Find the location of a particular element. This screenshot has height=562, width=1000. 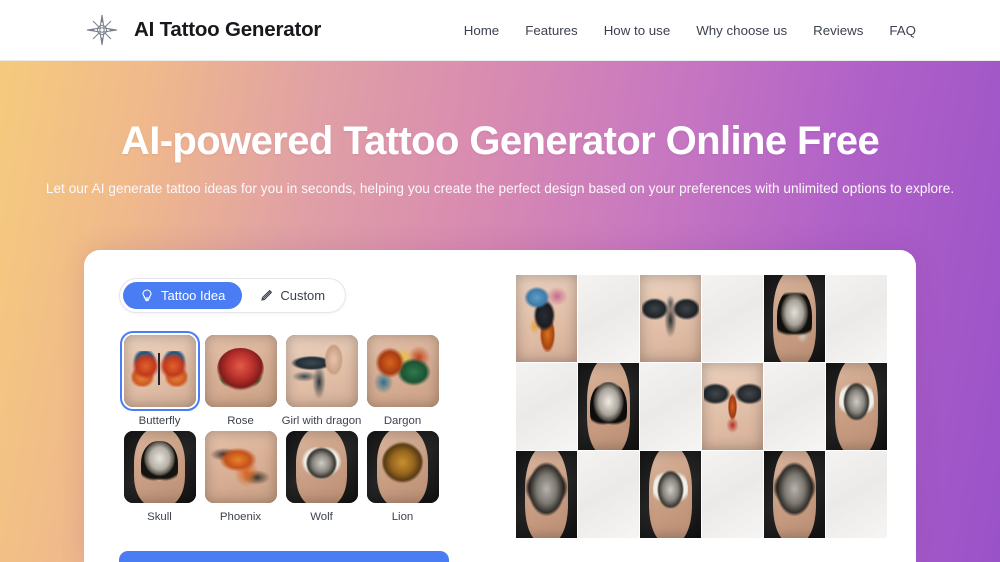

idea-item: Butterfly is located at coordinates (159, 379).